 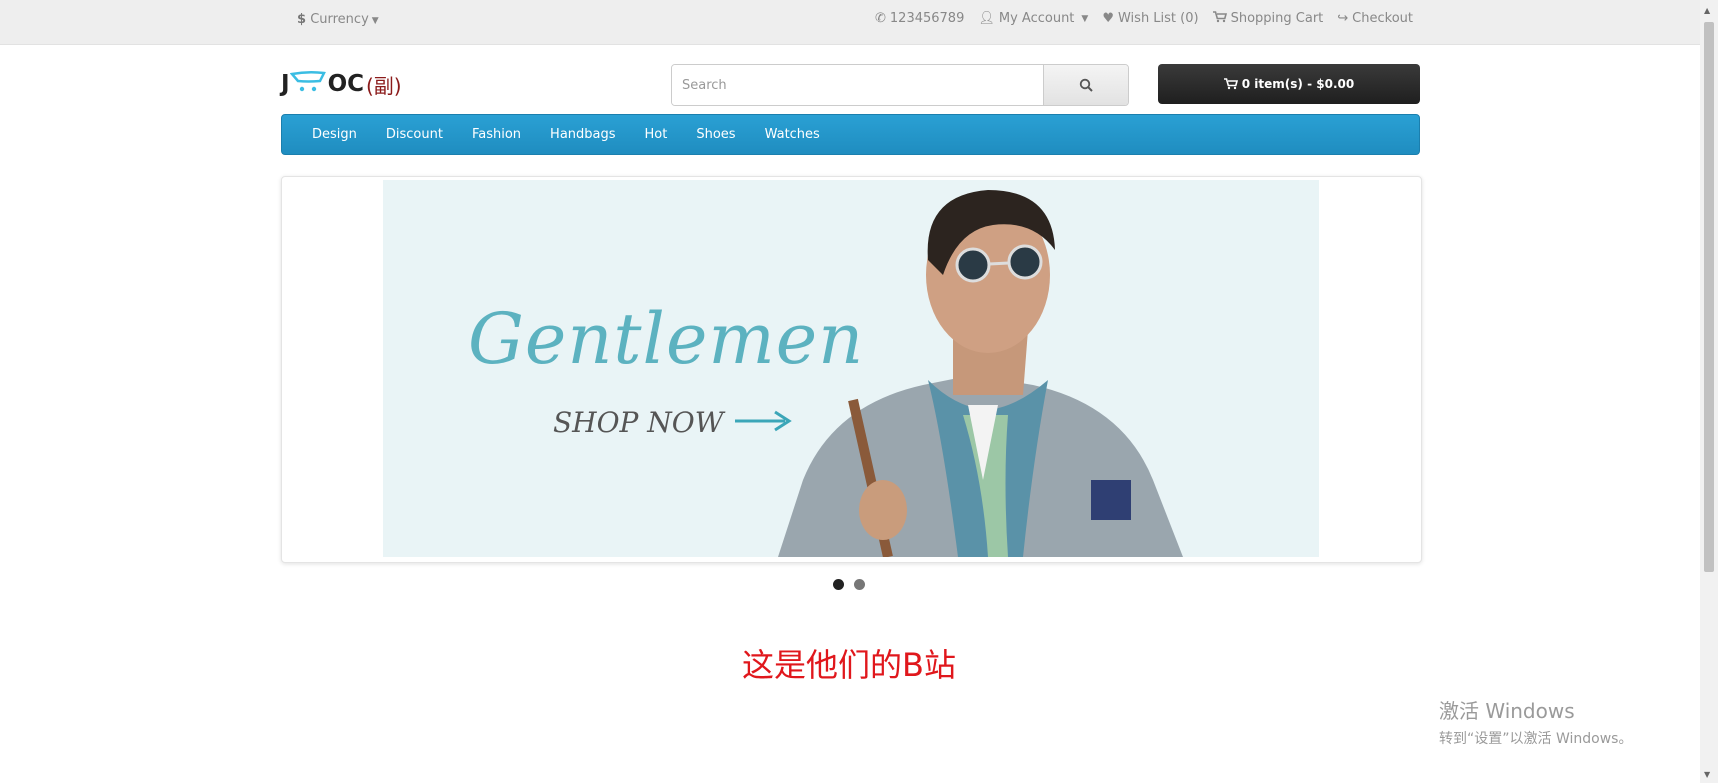 I want to click on phone-icon: ✆, so click(x=880, y=18).